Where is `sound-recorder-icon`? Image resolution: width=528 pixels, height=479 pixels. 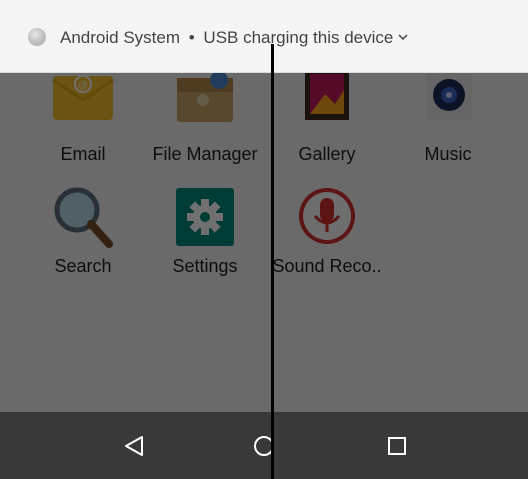
sound-recorder-icon is located at coordinates (327, 216).